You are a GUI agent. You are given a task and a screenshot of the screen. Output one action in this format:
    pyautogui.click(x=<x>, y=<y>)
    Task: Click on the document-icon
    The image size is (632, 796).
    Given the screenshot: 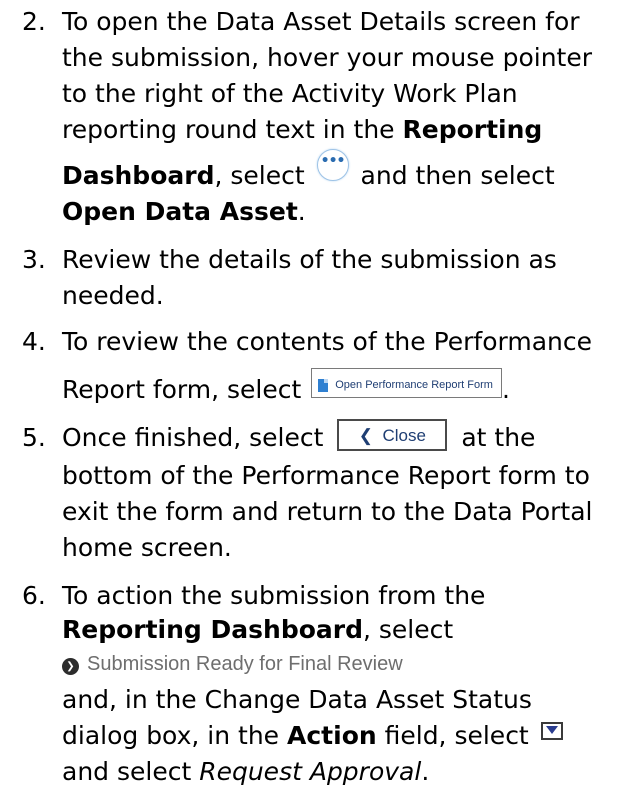 What is the action you would take?
    pyautogui.click(x=323, y=385)
    